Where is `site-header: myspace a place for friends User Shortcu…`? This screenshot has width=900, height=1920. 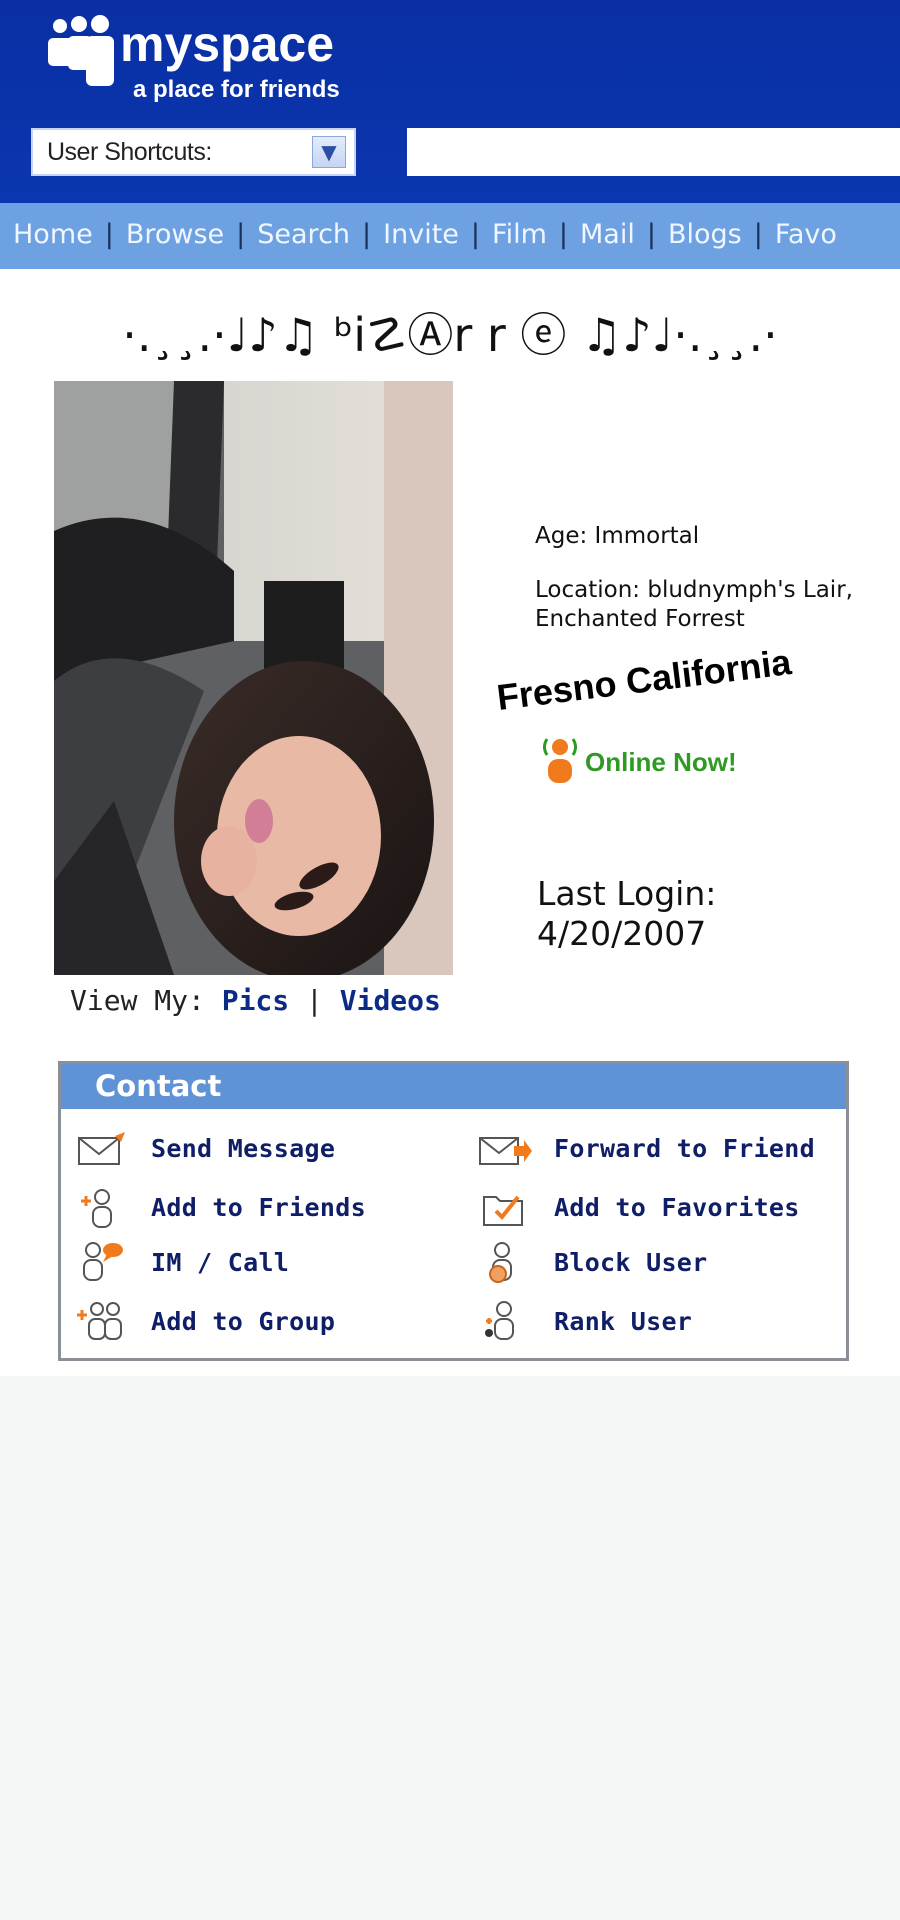 site-header: myspace a place for friends User Shortcu… is located at coordinates (450, 101).